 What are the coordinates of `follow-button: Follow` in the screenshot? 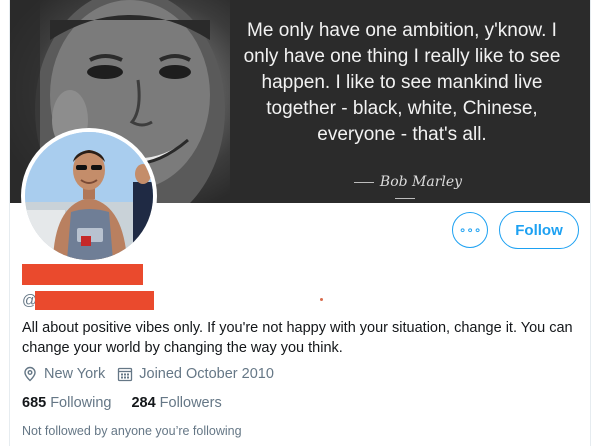 It's located at (539, 230).